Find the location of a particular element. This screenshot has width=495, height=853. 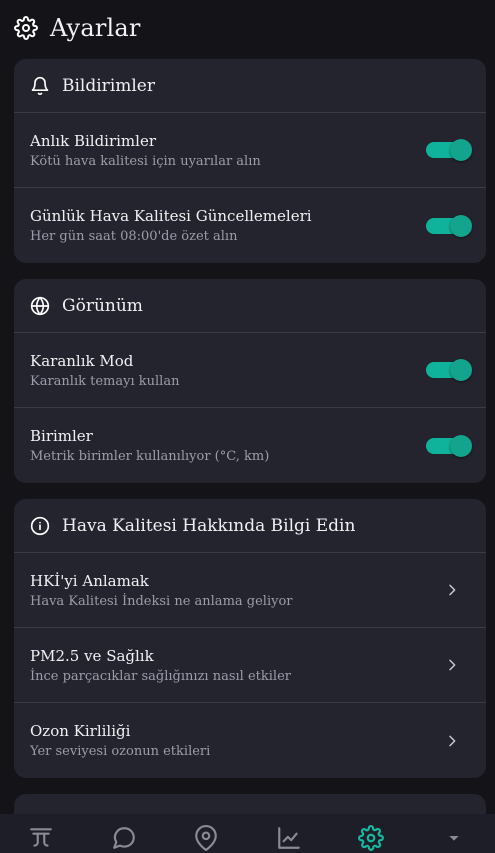

push-notifications-toggle is located at coordinates (449, 150).